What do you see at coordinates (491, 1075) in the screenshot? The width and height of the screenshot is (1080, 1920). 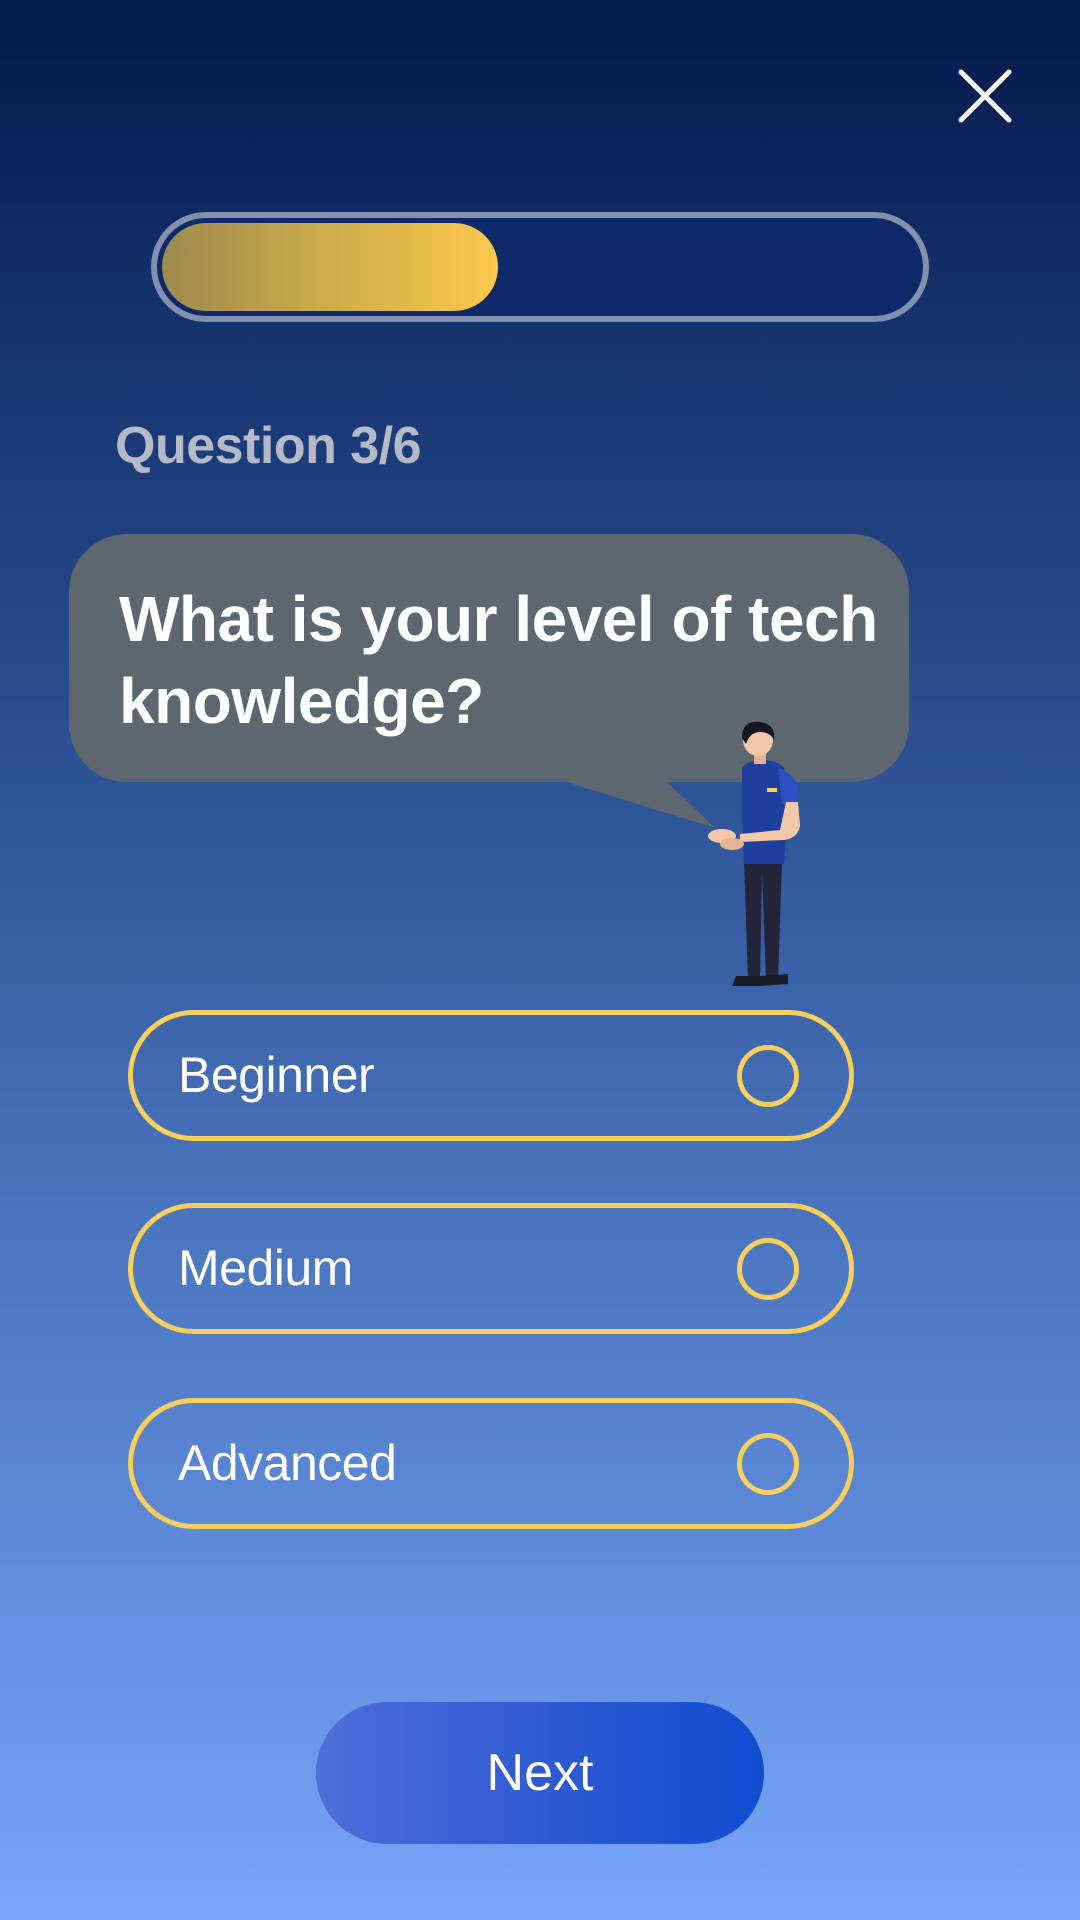 I see `option-beginner: Beginner` at bounding box center [491, 1075].